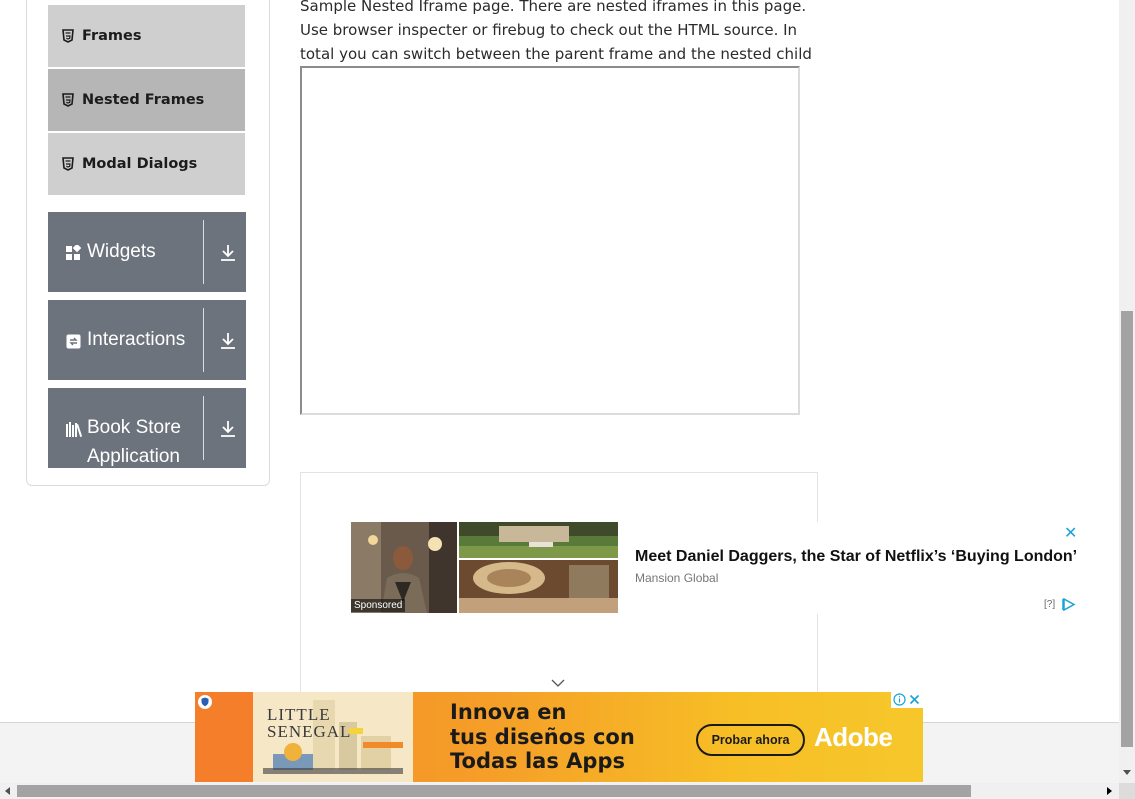 This screenshot has height=799, width=1135. I want to click on close-icon: ✕, so click(1070, 533).